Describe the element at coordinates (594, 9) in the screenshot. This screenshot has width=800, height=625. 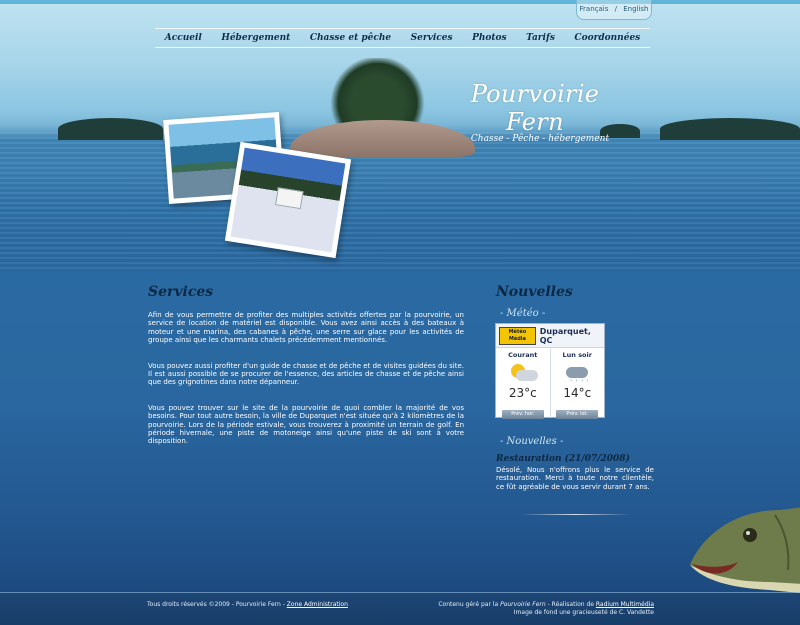
I see `lang-fr-link: Français` at that location.